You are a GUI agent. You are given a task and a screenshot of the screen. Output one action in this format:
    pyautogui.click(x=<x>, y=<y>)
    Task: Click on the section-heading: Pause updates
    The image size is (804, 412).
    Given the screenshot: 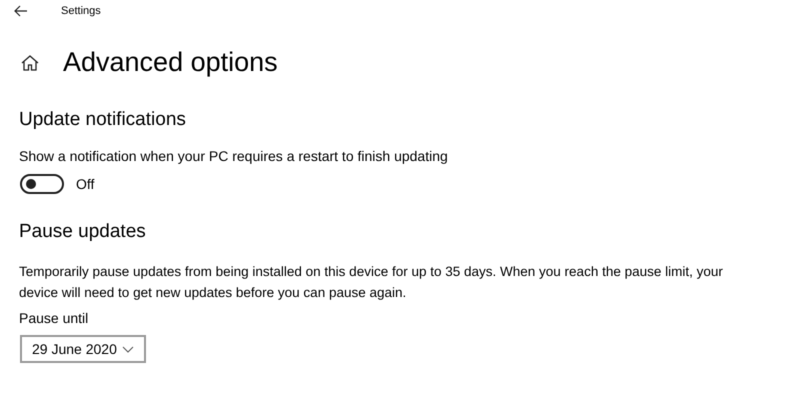 What is the action you would take?
    pyautogui.click(x=82, y=232)
    